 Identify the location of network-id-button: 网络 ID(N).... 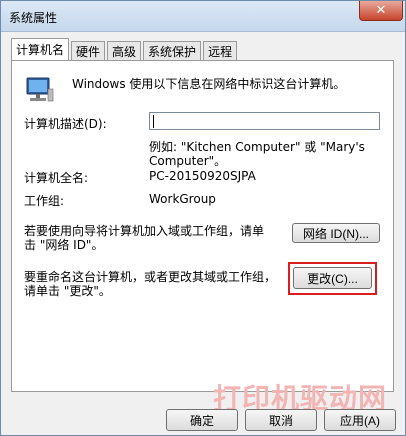
(336, 233).